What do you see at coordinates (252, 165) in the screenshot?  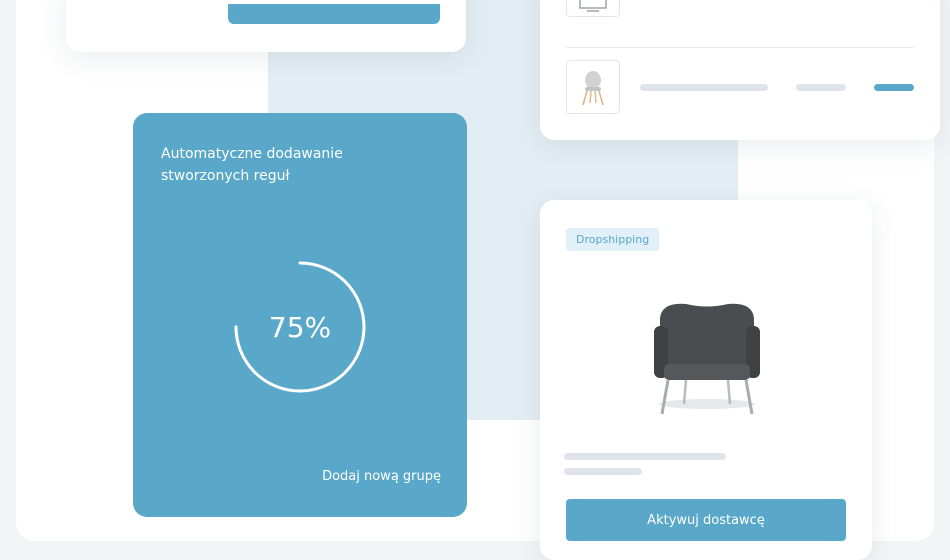 I see `rules-card-title: Automatyczne dodawanie stworzonych reguł` at bounding box center [252, 165].